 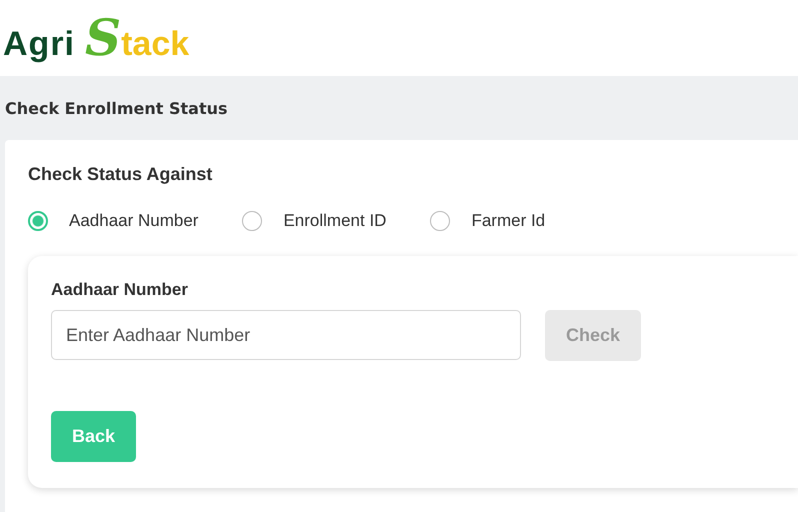 What do you see at coordinates (96, 38) in the screenshot?
I see `logo: Agri Stack` at bounding box center [96, 38].